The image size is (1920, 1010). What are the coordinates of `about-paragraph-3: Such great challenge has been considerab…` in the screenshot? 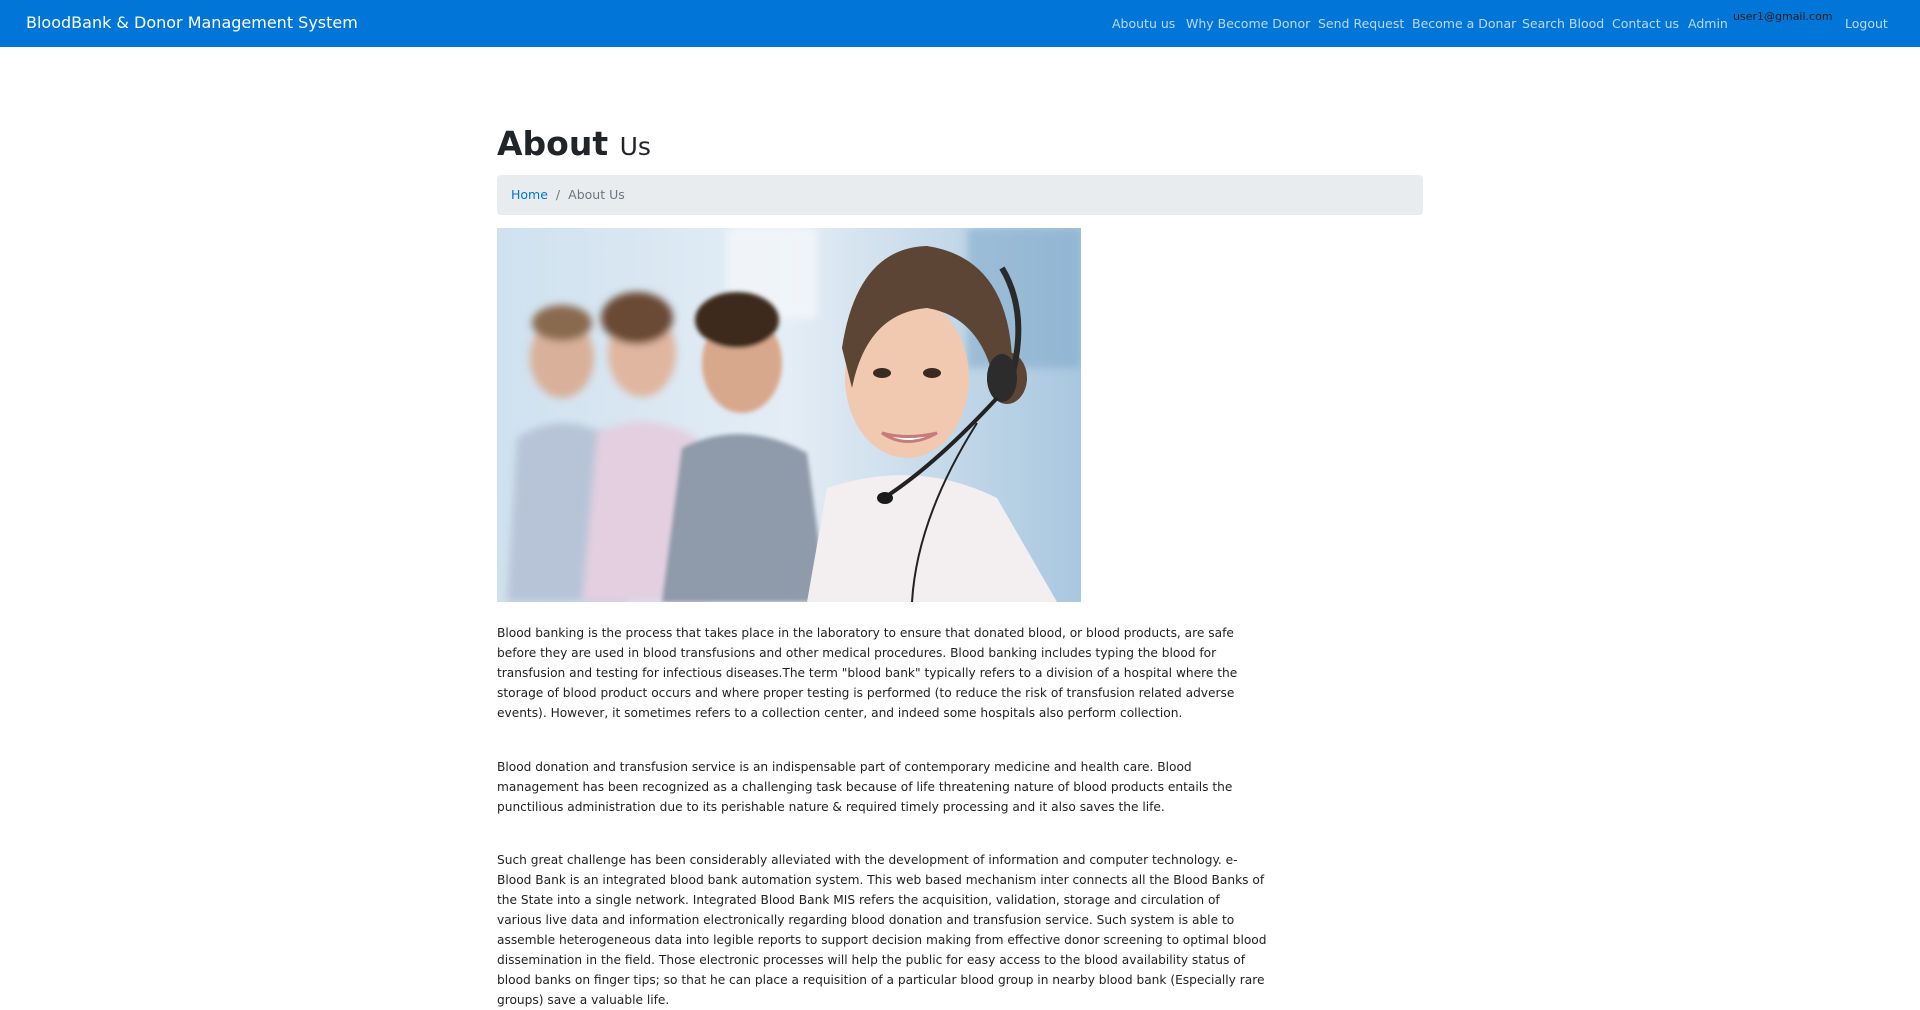 It's located at (882, 930).